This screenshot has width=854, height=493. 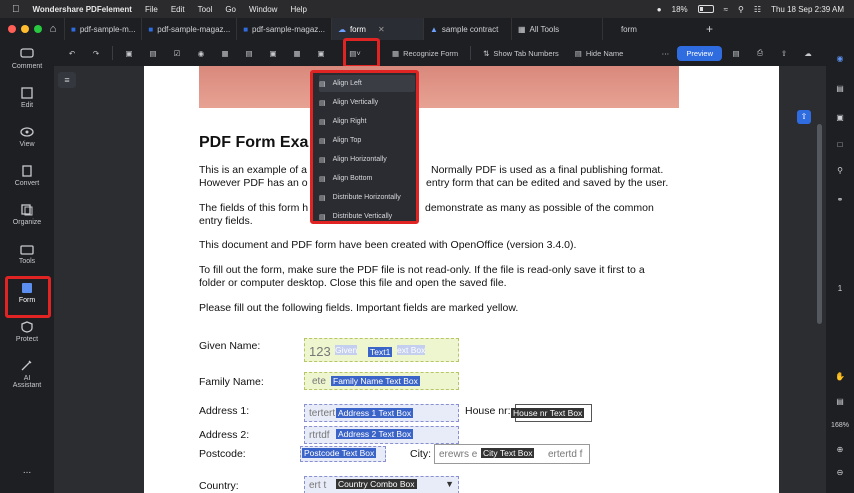 What do you see at coordinates (67, 80) in the screenshot?
I see `properties-toggle-icon: ≡` at bounding box center [67, 80].